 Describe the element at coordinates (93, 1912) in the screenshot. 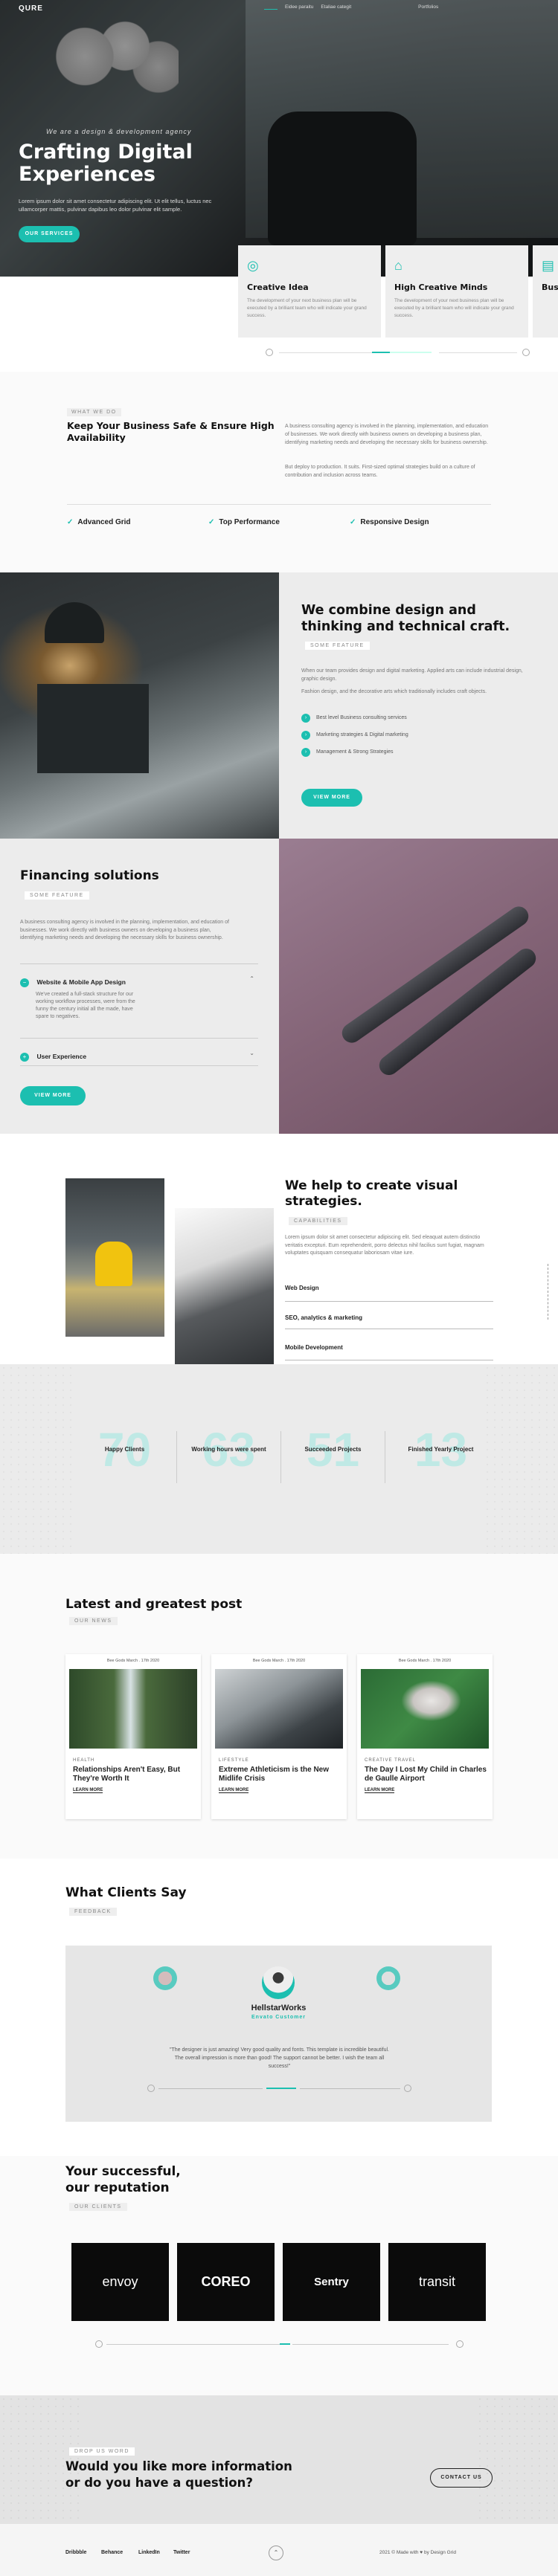

I see `section-tag: FEEDBACK` at that location.